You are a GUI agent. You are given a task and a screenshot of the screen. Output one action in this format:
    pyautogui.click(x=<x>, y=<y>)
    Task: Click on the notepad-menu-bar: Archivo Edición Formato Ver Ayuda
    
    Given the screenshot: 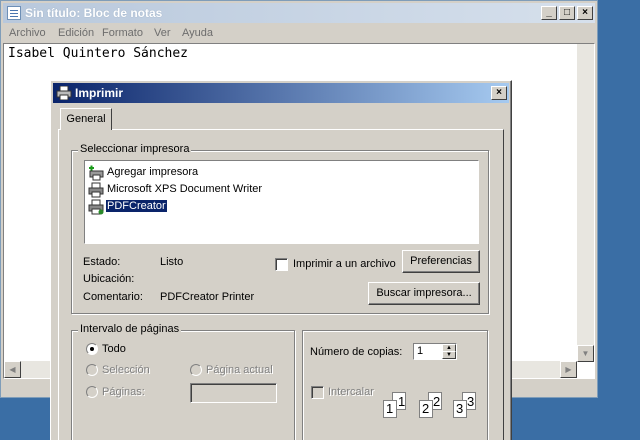 What is the action you would take?
    pyautogui.click(x=299, y=34)
    